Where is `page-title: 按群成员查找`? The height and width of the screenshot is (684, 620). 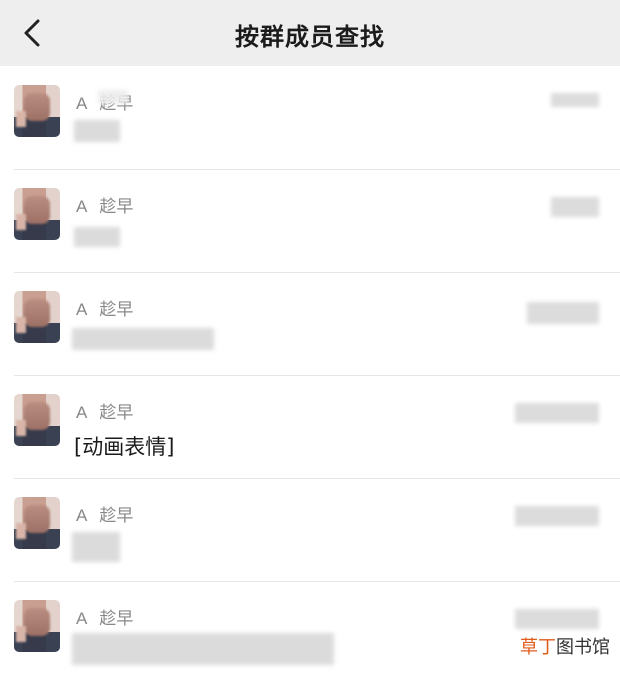 page-title: 按群成员查找 is located at coordinates (310, 37).